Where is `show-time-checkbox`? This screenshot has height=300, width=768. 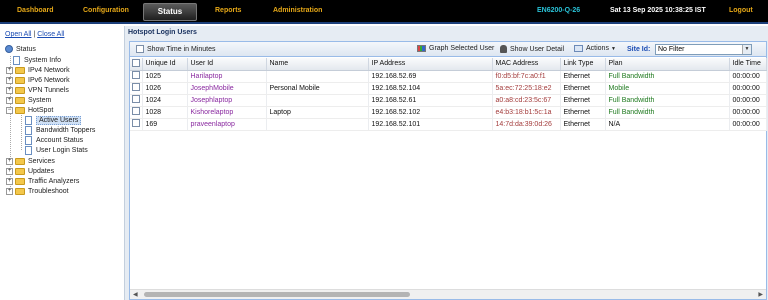 show-time-checkbox is located at coordinates (140, 49).